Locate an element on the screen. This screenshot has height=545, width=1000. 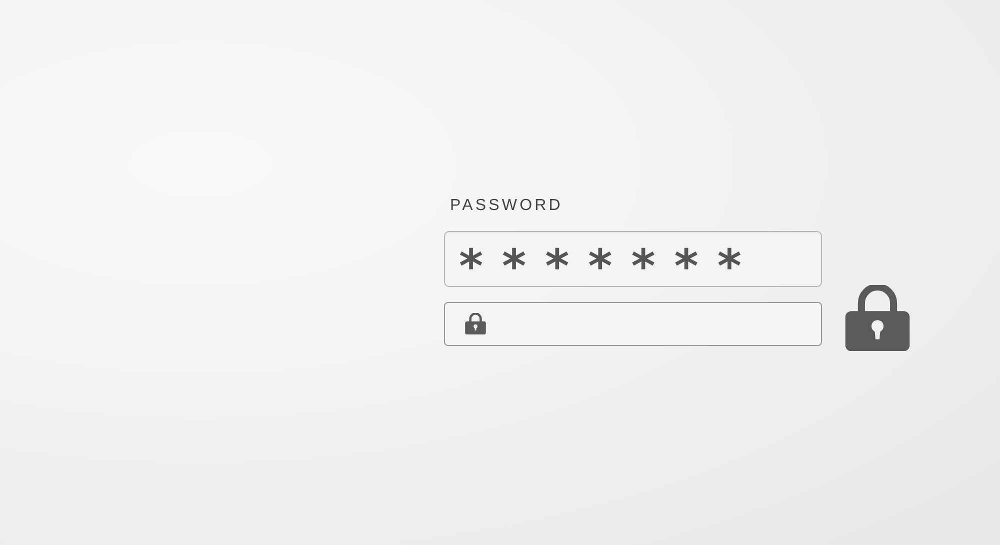
masked-password: ******* is located at coordinates (609, 263).